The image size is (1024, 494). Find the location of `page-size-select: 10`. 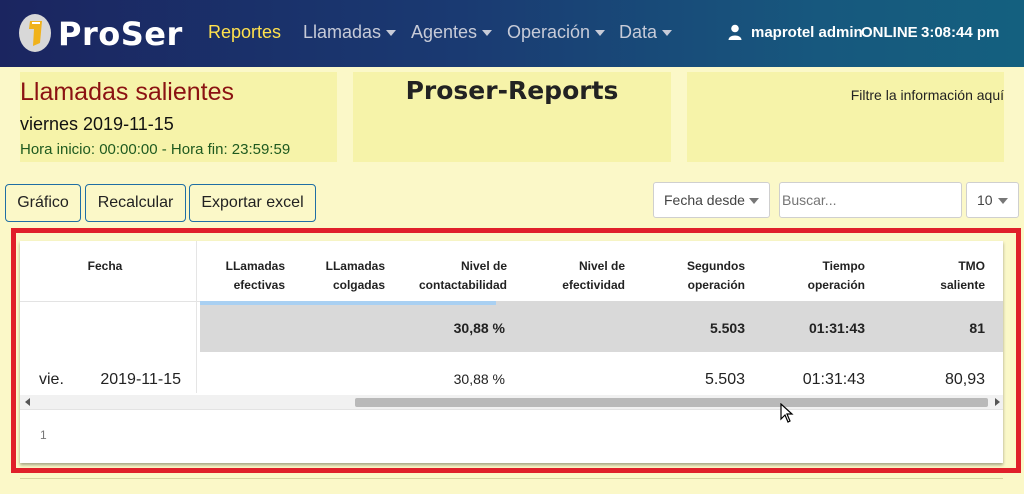

page-size-select: 10 is located at coordinates (992, 200).